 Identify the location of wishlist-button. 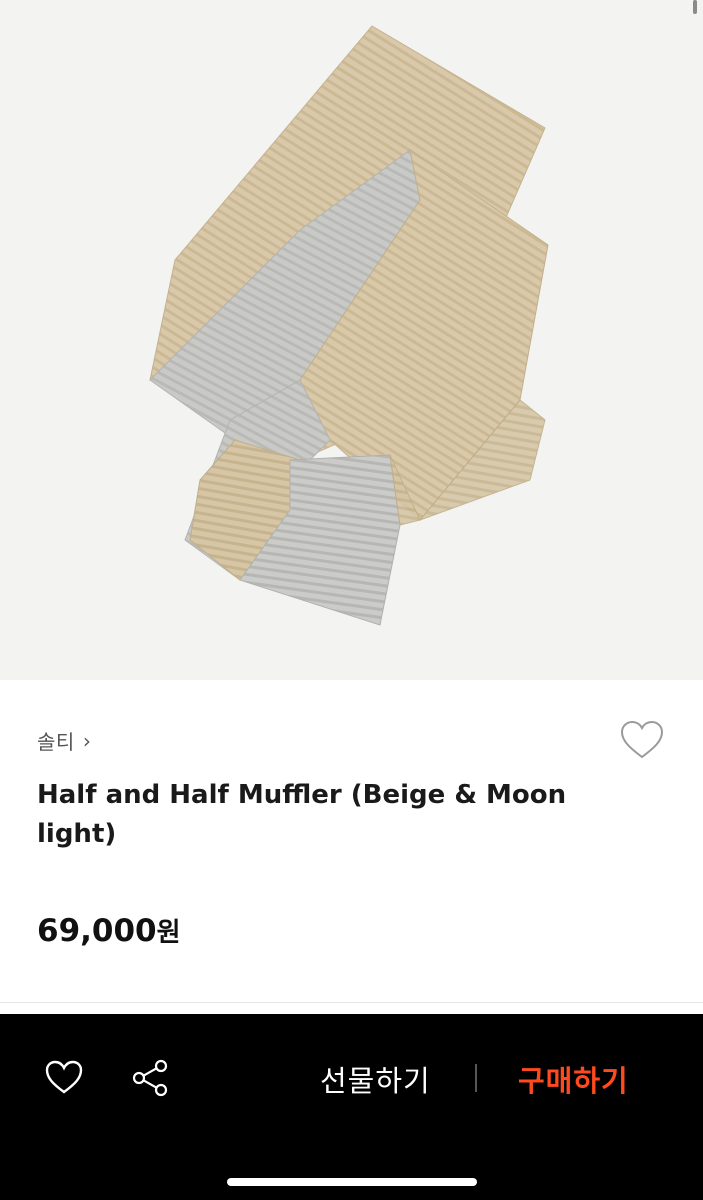
(642, 740).